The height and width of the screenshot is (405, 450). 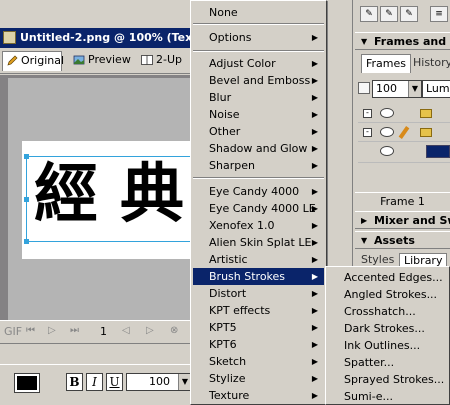 What do you see at coordinates (96, 38) in the screenshot?
I see `document-title-bar: Untitled-2.png @ 100% (Text)` at bounding box center [96, 38].